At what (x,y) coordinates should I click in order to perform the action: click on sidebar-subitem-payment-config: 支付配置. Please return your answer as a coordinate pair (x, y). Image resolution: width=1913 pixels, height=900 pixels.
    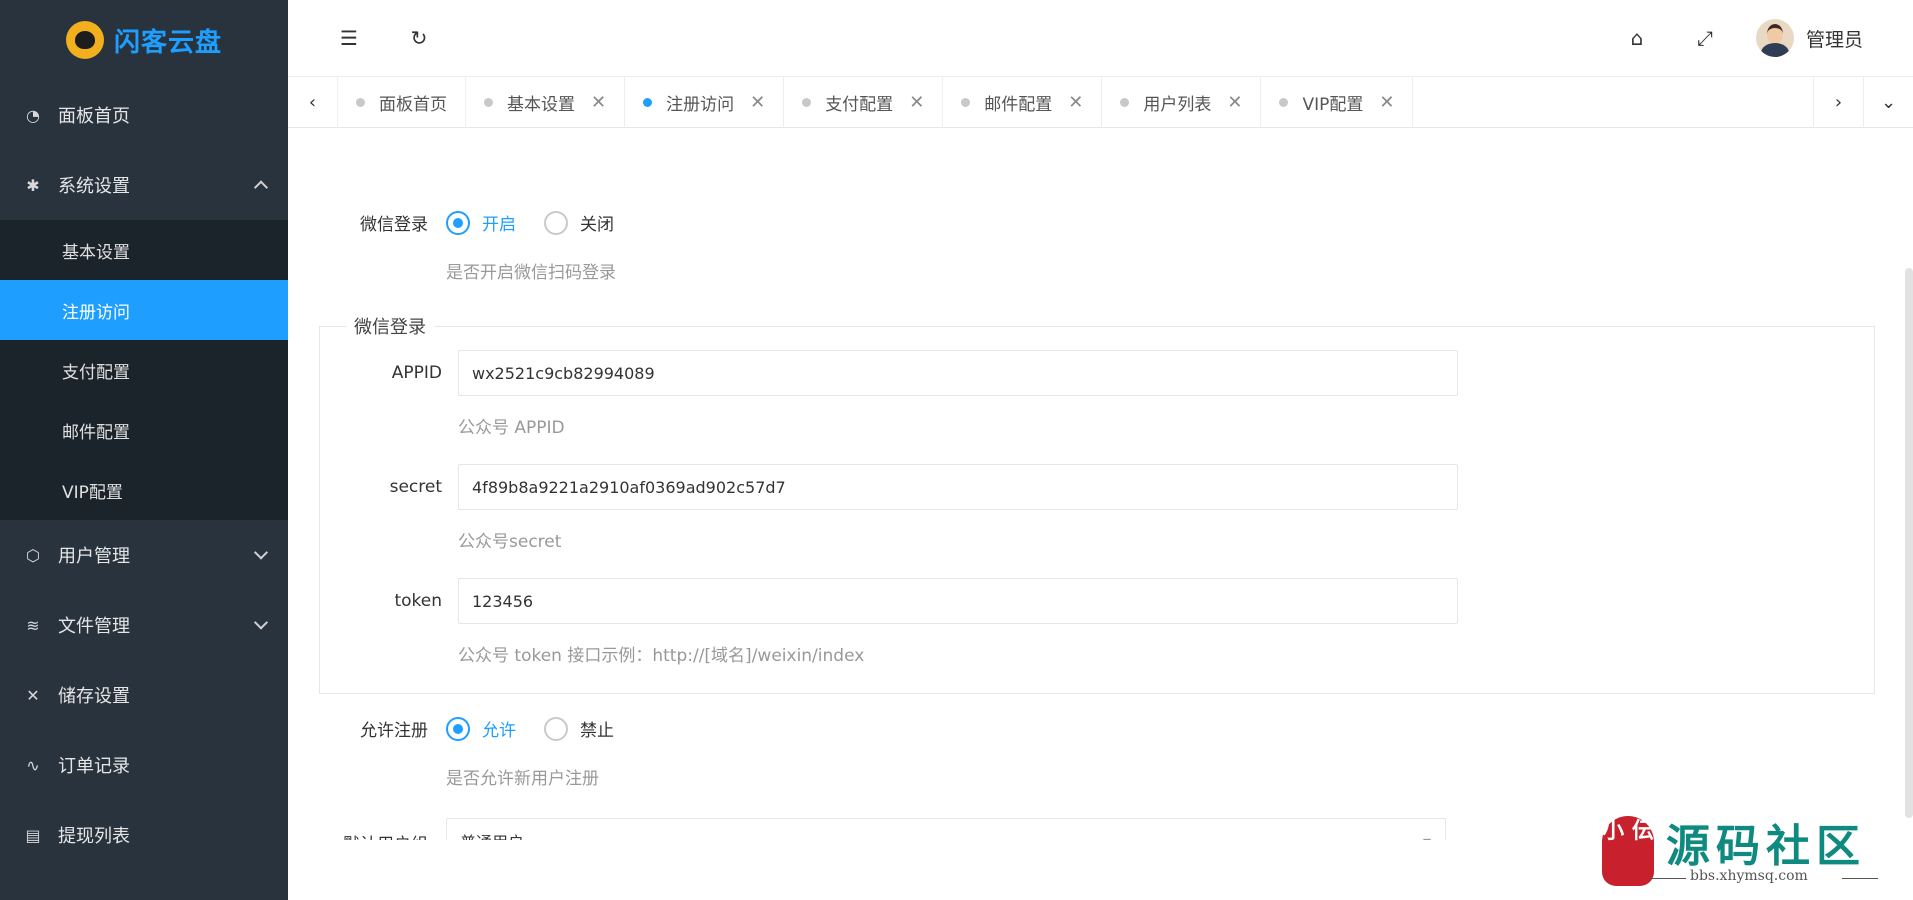
    Looking at the image, I should click on (144, 370).